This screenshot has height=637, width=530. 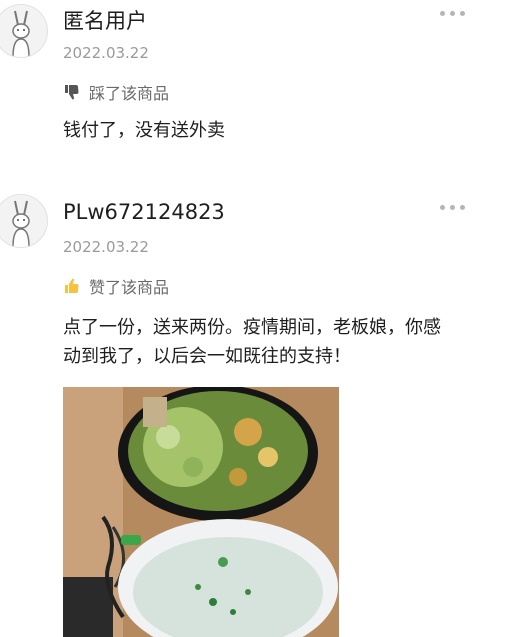 What do you see at coordinates (144, 212) in the screenshot?
I see `username: PLw672124823` at bounding box center [144, 212].